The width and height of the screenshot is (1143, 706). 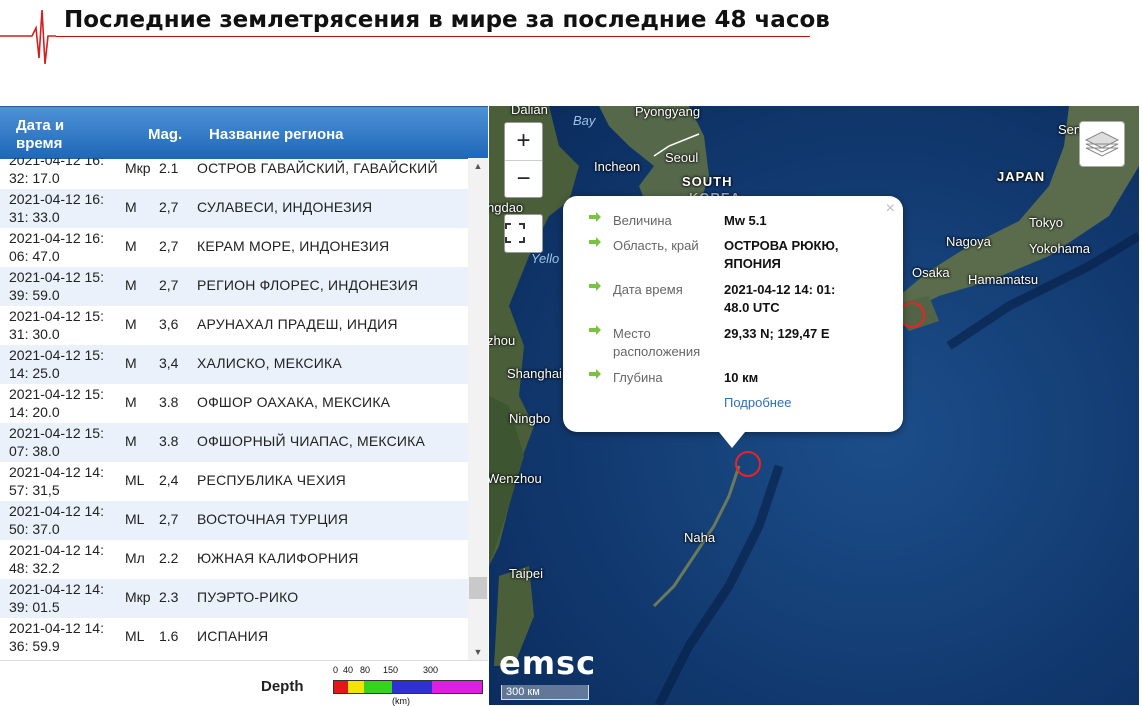 What do you see at coordinates (276, 134) in the screenshot?
I see `column-header-region: Название региона` at bounding box center [276, 134].